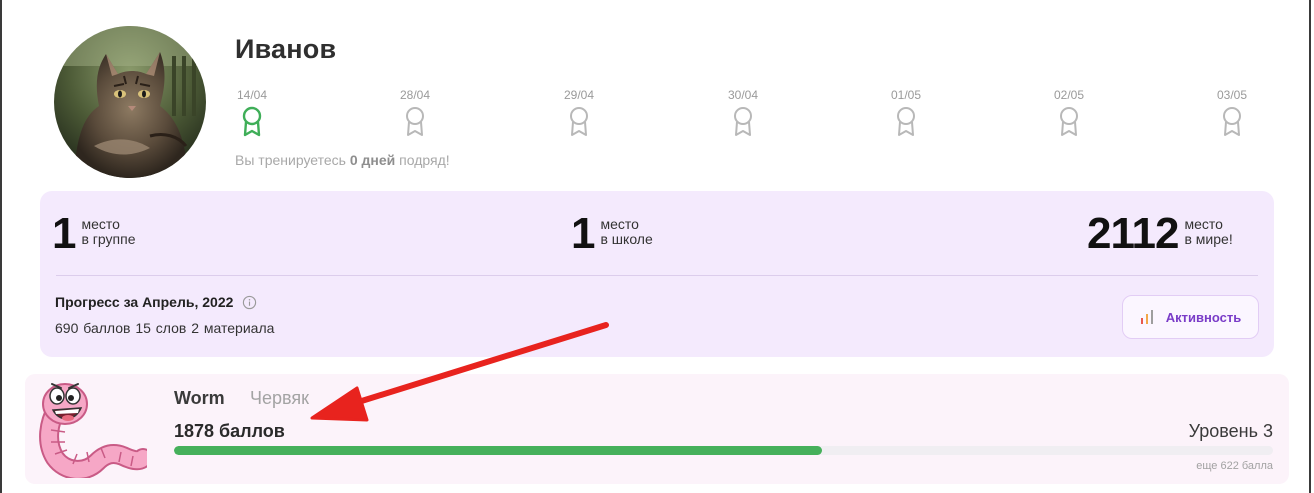 Image resolution: width=1314 pixels, height=493 pixels. Describe the element at coordinates (372, 160) in the screenshot. I see `streak-day-count: 0 дней` at that location.